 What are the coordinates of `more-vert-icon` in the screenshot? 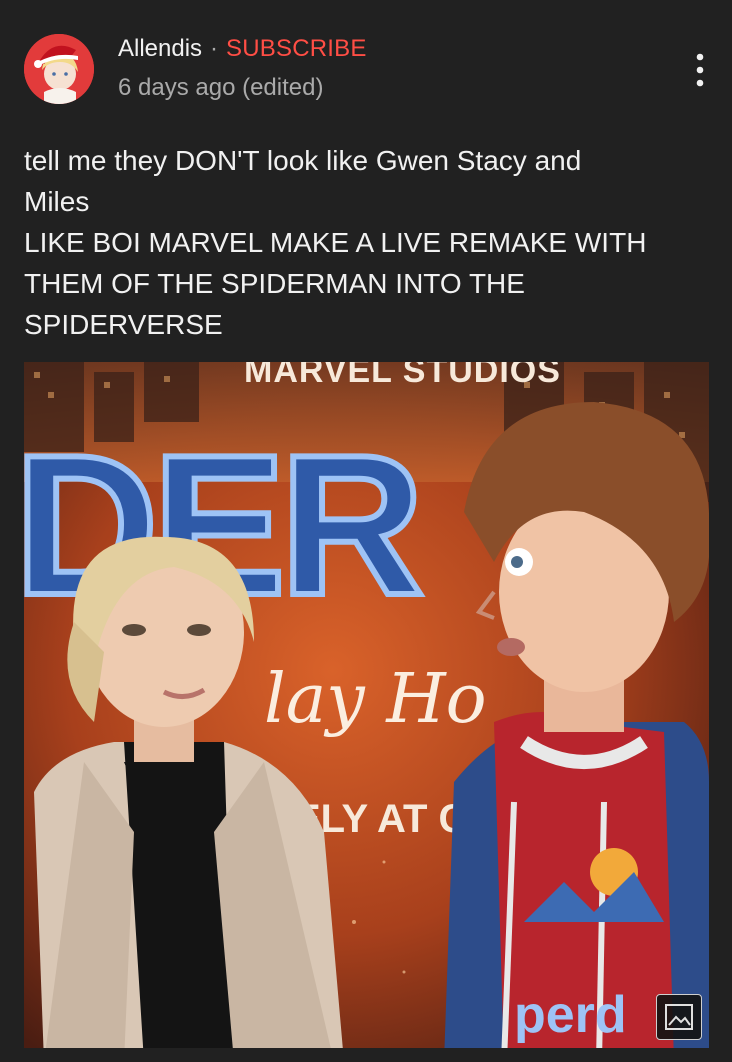 It's located at (700, 70).